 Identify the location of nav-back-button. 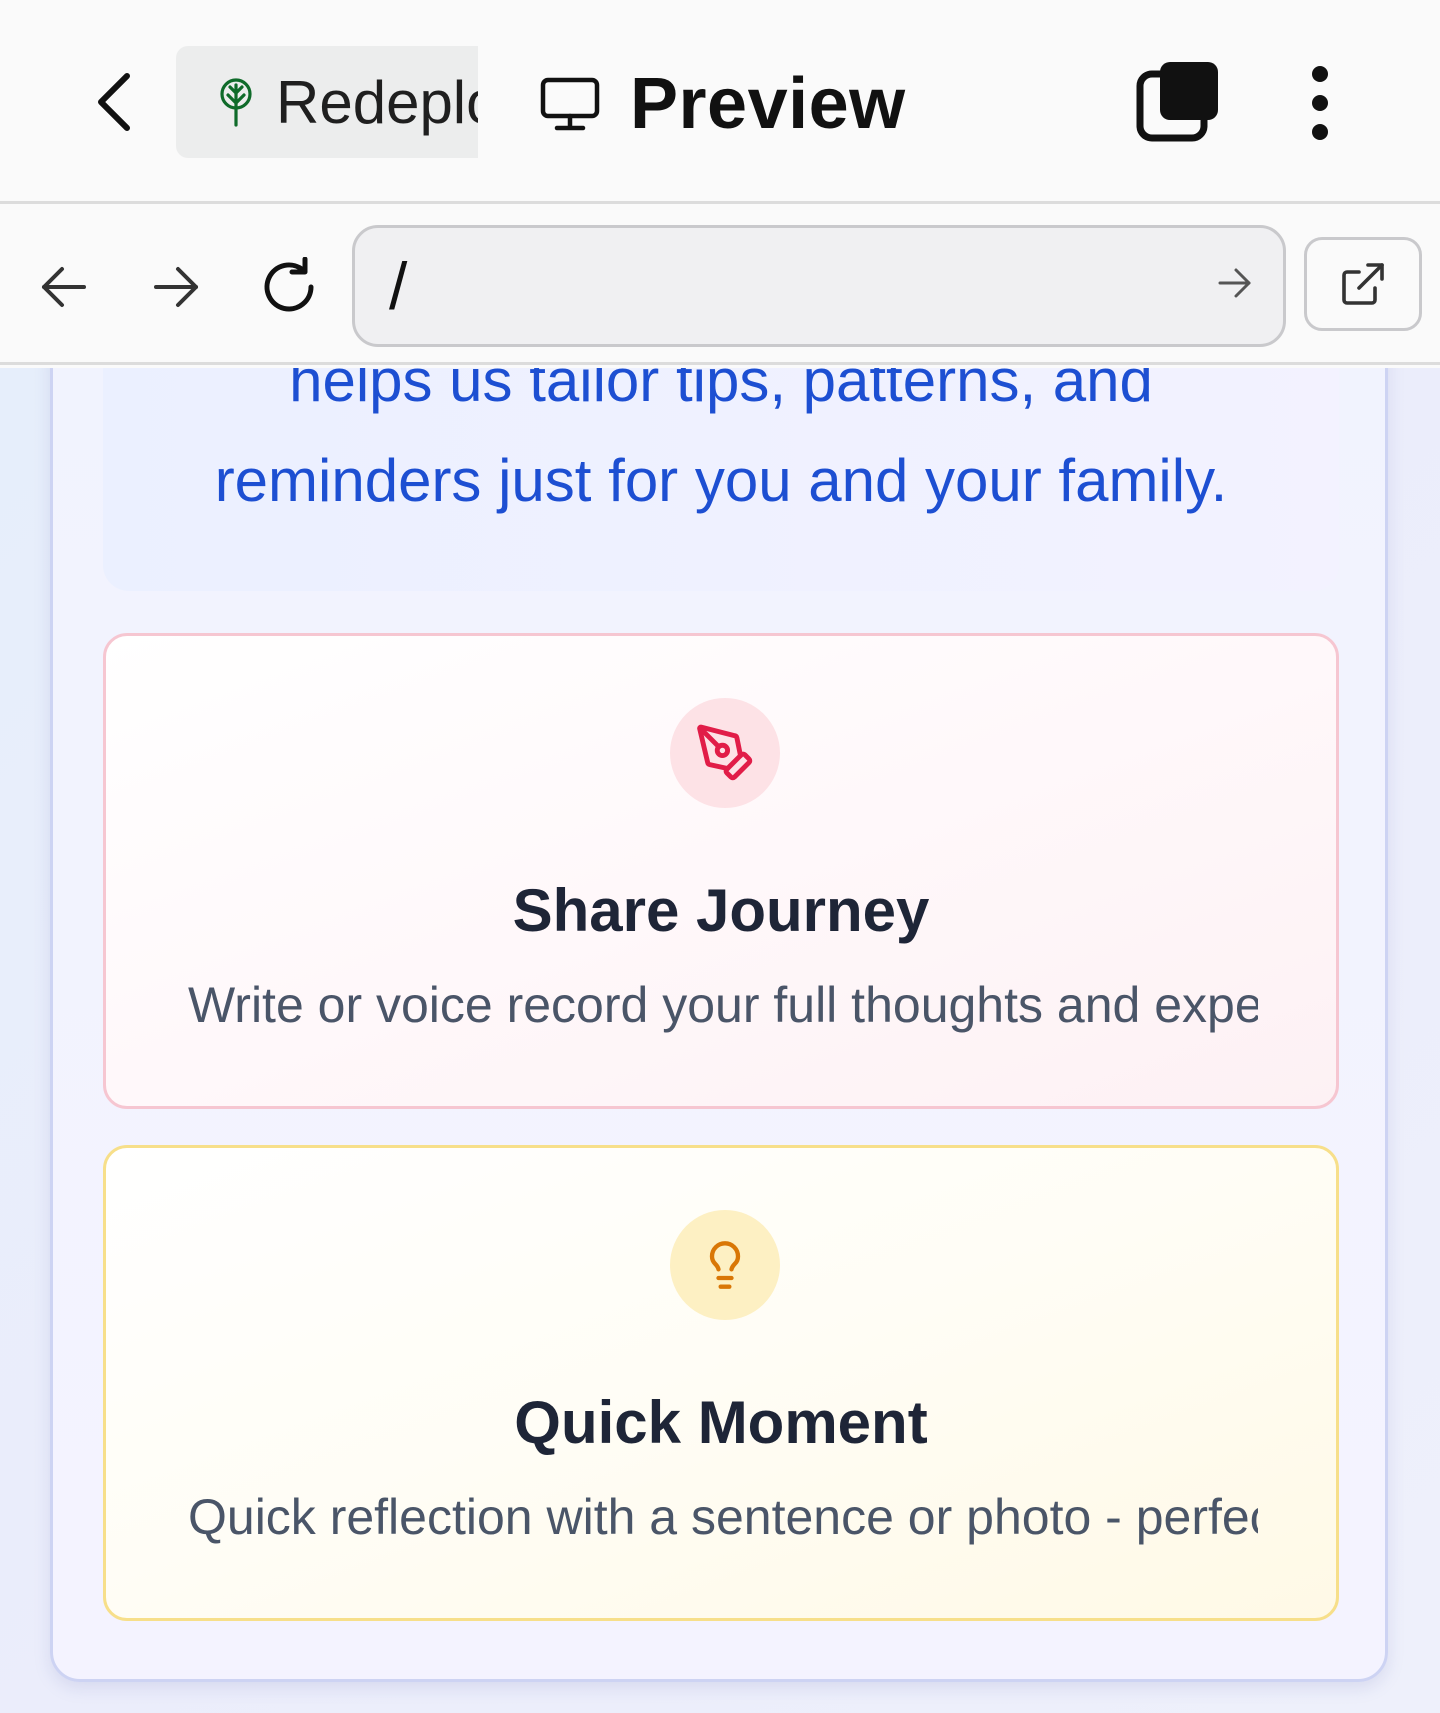
(64, 287).